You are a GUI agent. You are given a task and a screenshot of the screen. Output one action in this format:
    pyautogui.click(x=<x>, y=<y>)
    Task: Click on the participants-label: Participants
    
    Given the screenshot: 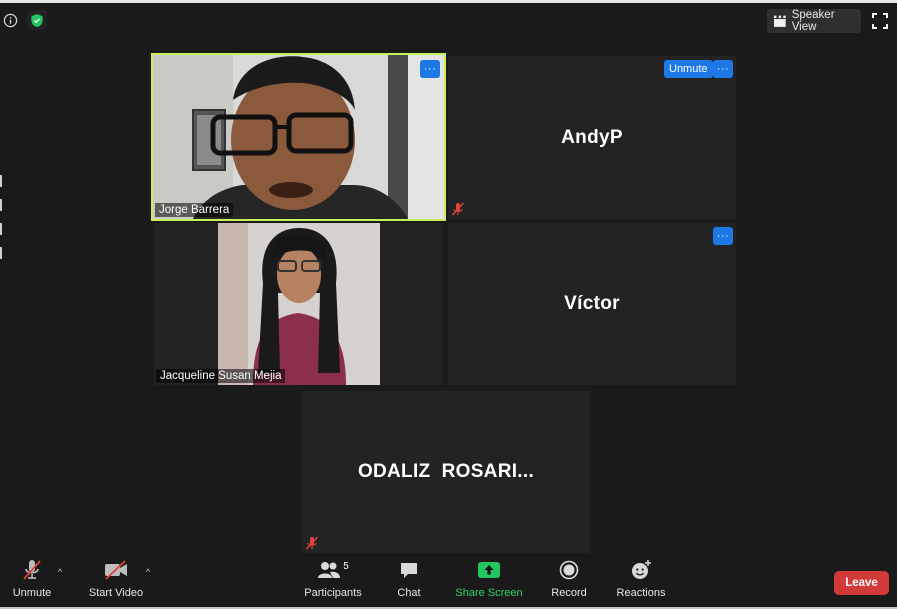 What is the action you would take?
    pyautogui.click(x=333, y=593)
    